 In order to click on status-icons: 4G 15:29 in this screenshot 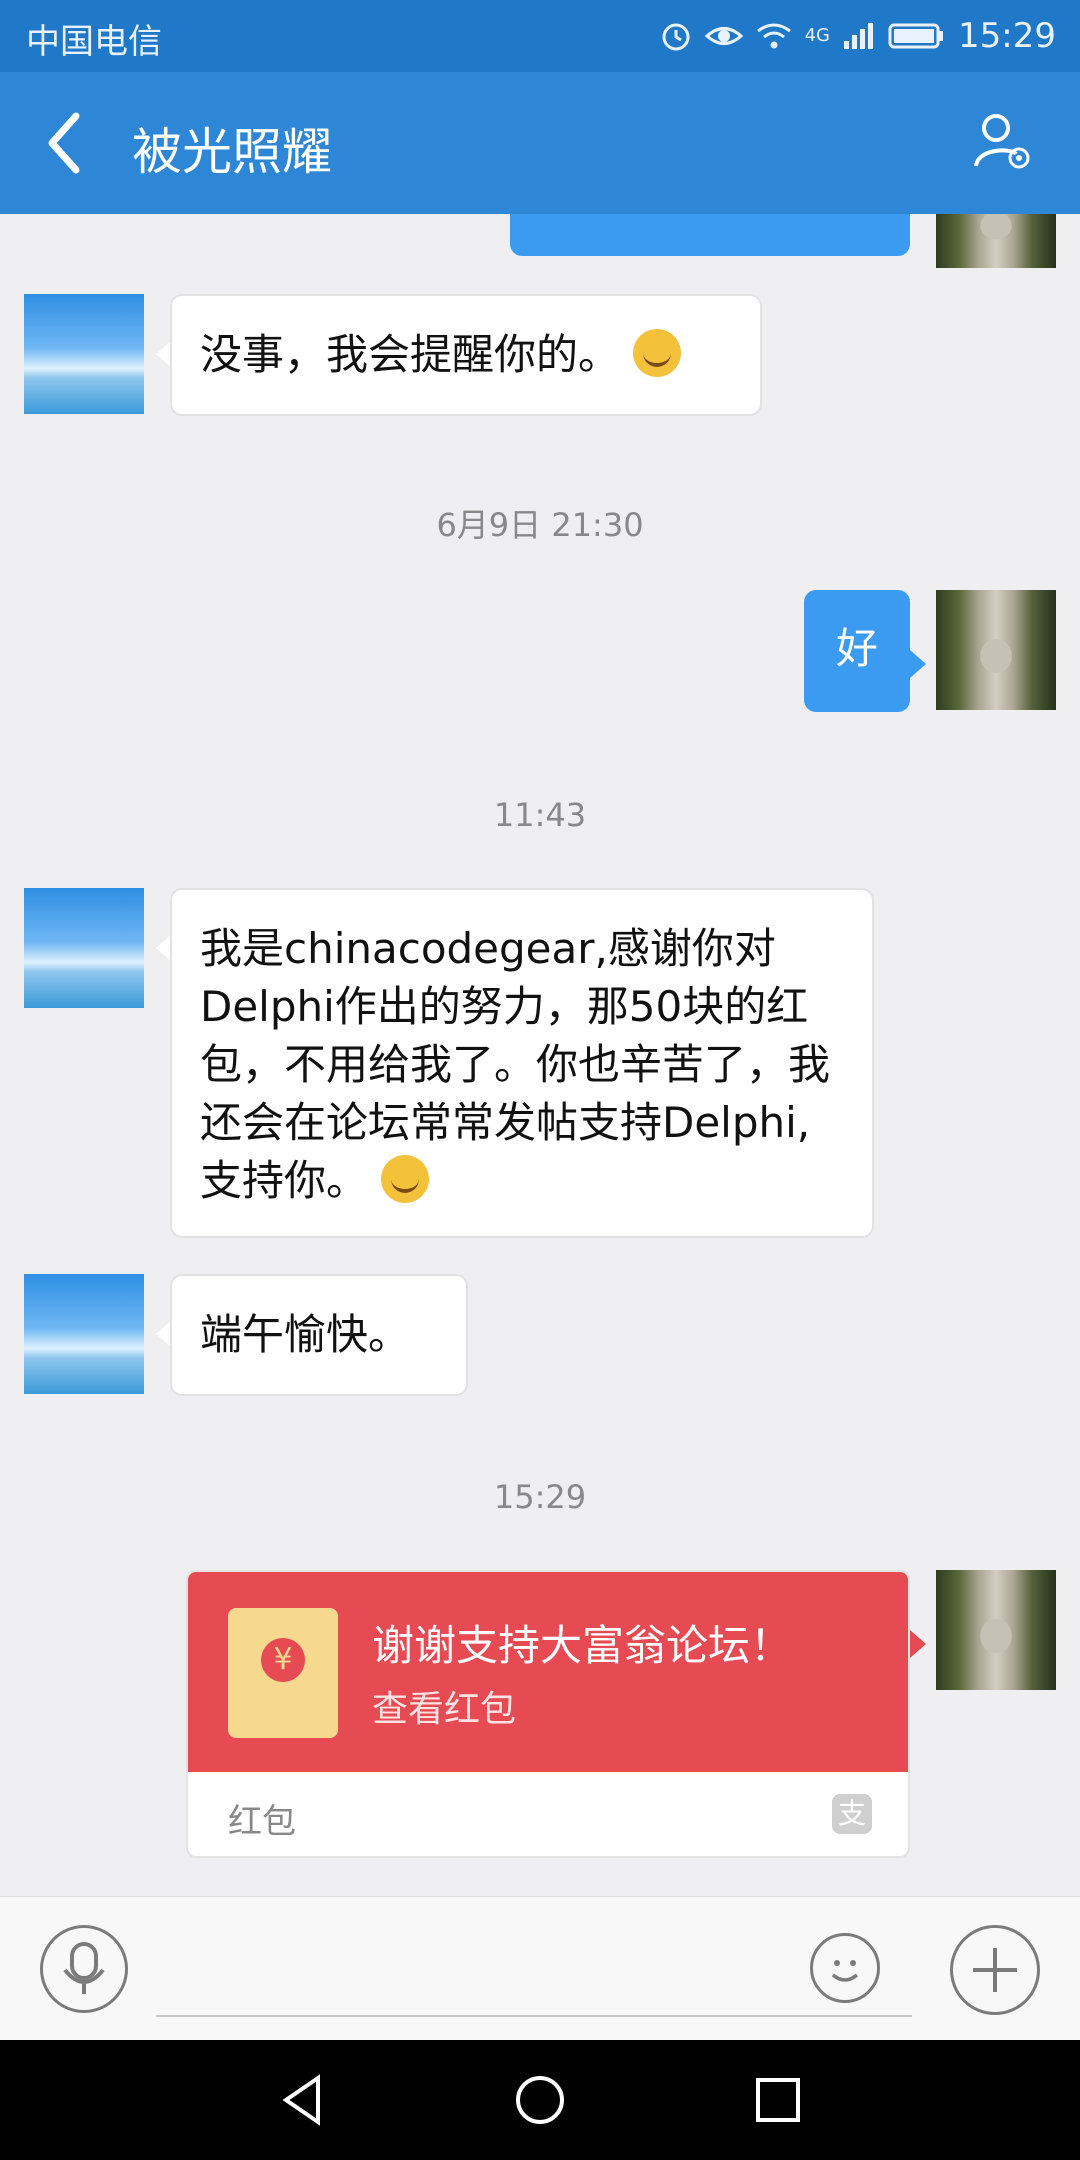, I will do `click(857, 36)`.